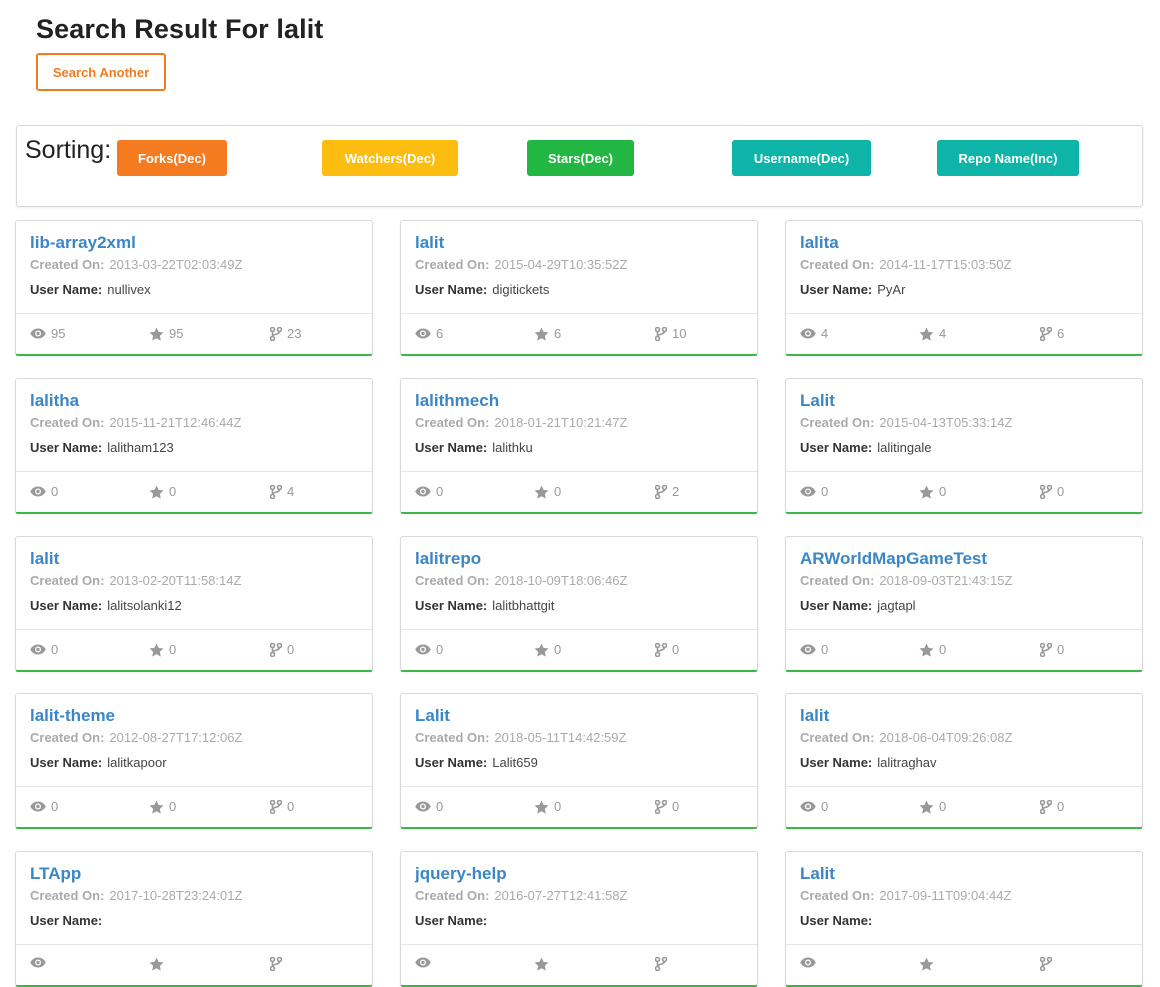 The width and height of the screenshot is (1160, 987). I want to click on created-on-row: Created On: 2013-02-20T11:58:14Z, so click(194, 581).